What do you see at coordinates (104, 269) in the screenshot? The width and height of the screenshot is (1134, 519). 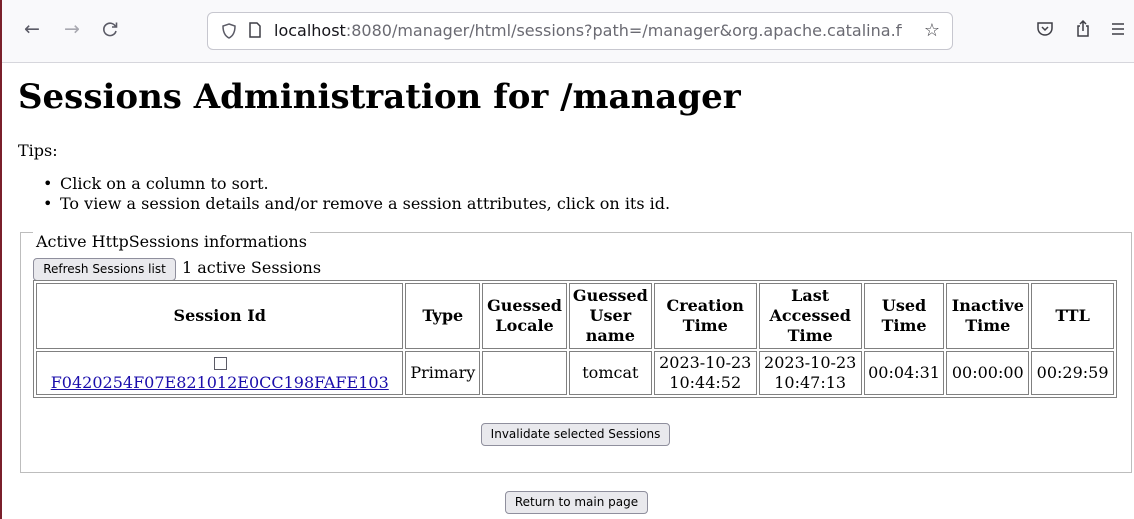 I see `refresh-sessions-button: Refresh Sessions list` at bounding box center [104, 269].